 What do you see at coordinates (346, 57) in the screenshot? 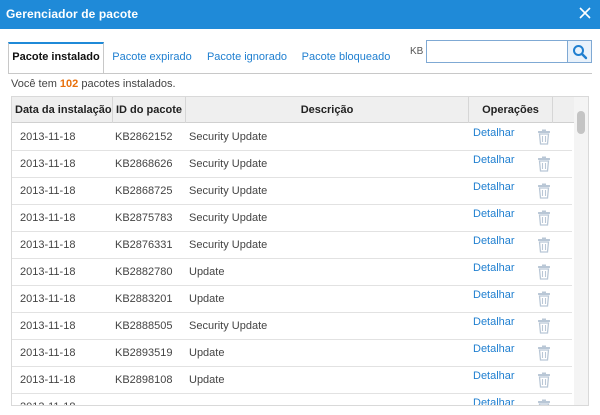
I see `tab-blocked: Pacote bloqueado` at bounding box center [346, 57].